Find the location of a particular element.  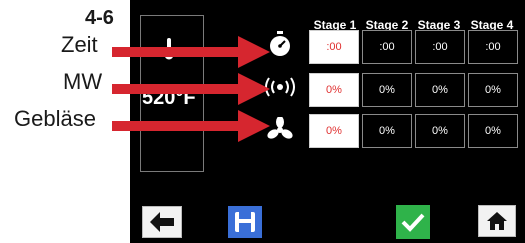

mw-annotation-label: MW is located at coordinates (83, 81).